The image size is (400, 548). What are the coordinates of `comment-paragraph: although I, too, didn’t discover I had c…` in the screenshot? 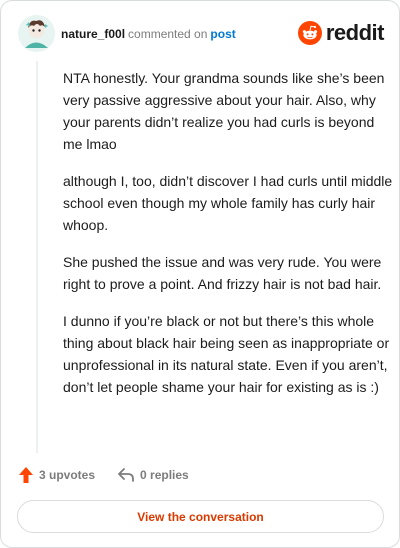 It's located at (228, 203).